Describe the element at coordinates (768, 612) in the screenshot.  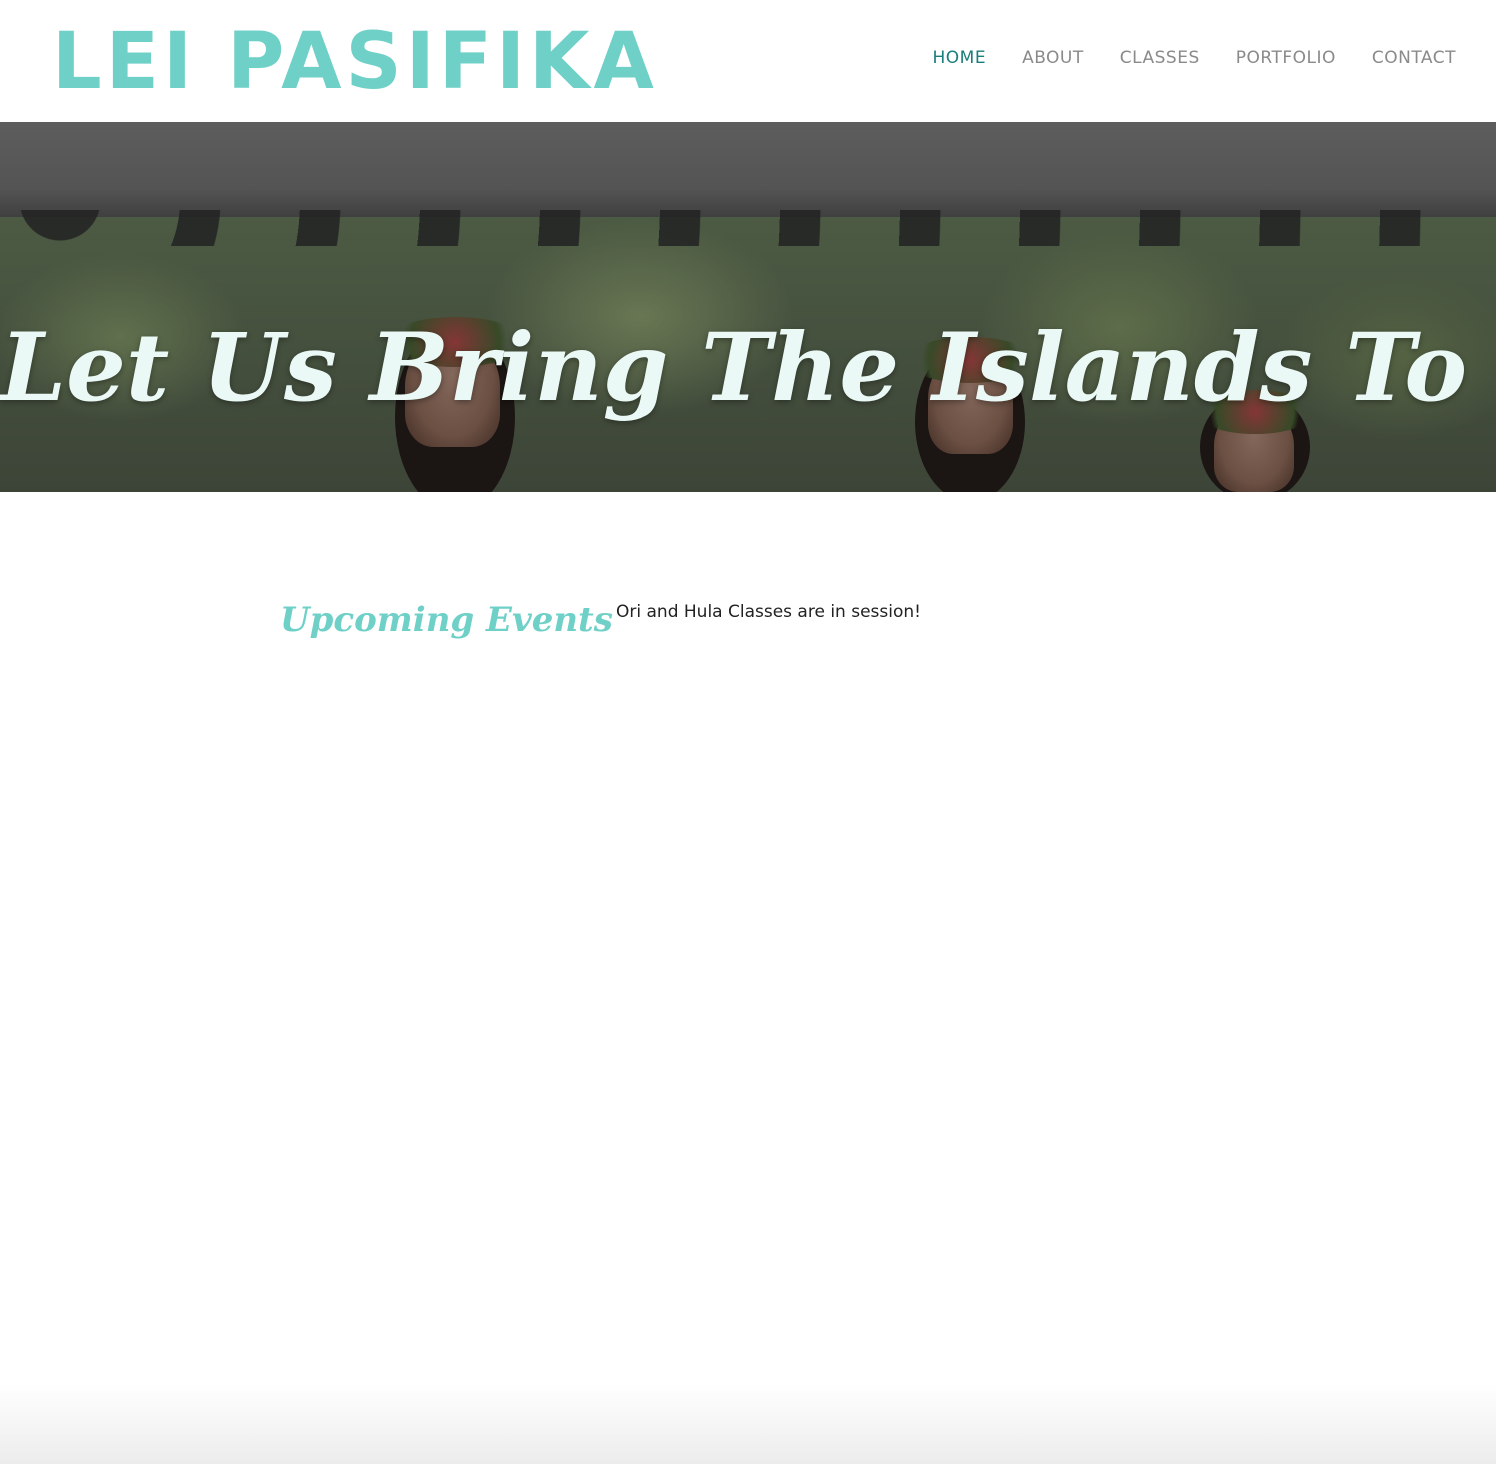
I see `events-text: Ori and Hula Classes are in session!` at that location.